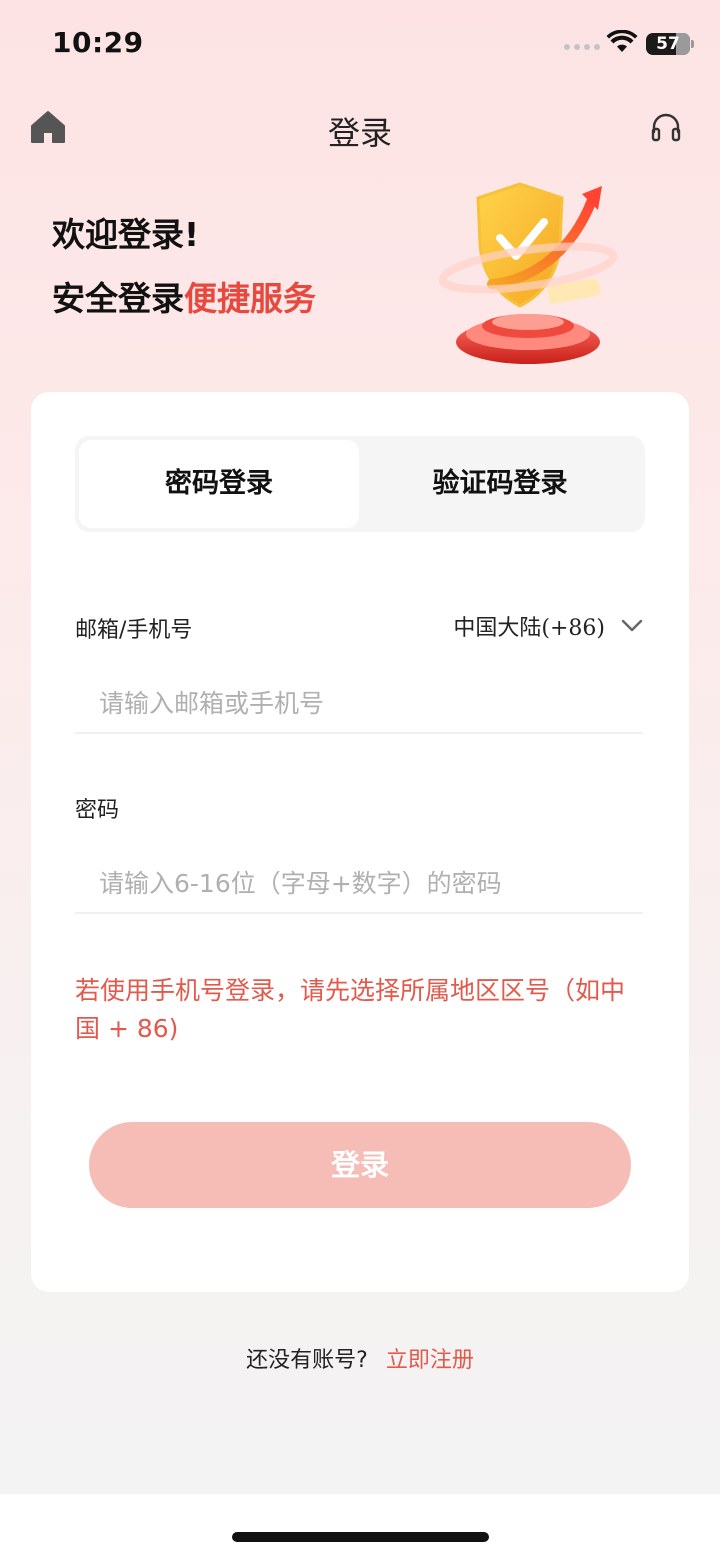  What do you see at coordinates (360, 1537) in the screenshot?
I see `home-indicator` at bounding box center [360, 1537].